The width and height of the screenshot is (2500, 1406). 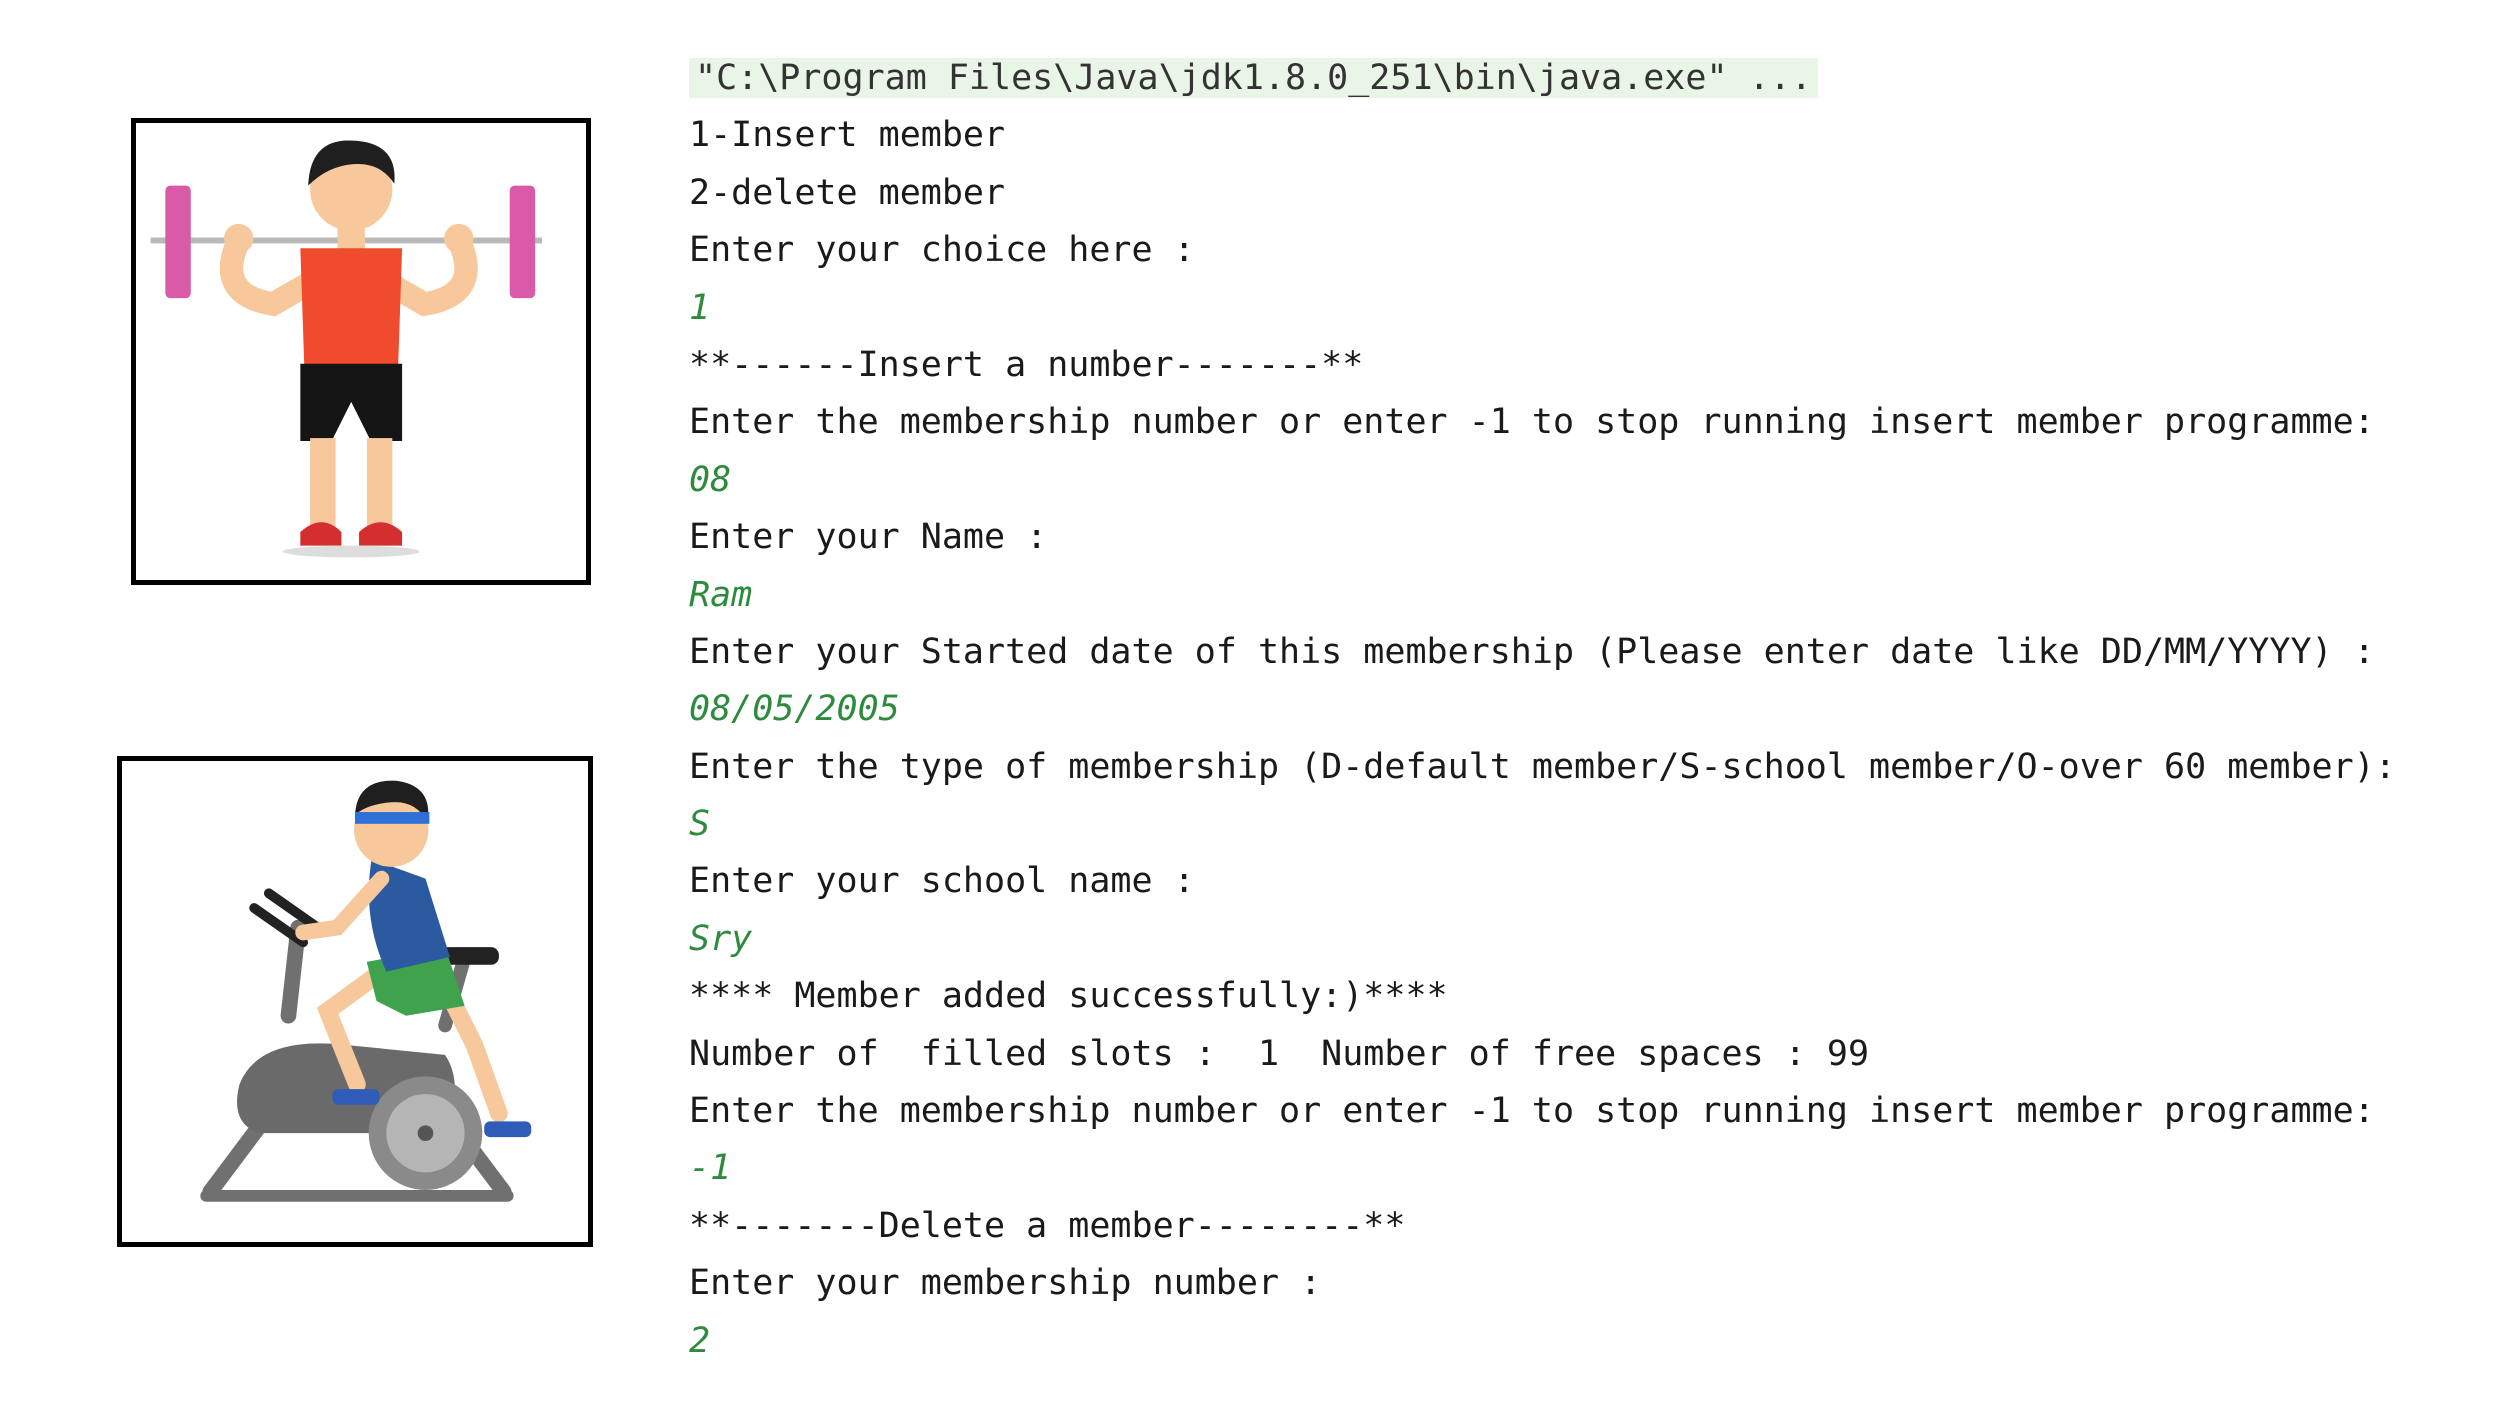 What do you see at coordinates (942, 881) in the screenshot?
I see `console-output-line: Enter your school name :` at bounding box center [942, 881].